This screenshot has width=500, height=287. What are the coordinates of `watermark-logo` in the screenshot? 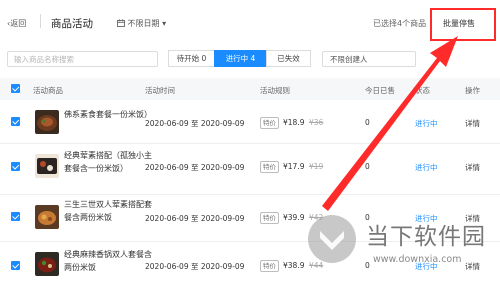 It's located at (332, 239).